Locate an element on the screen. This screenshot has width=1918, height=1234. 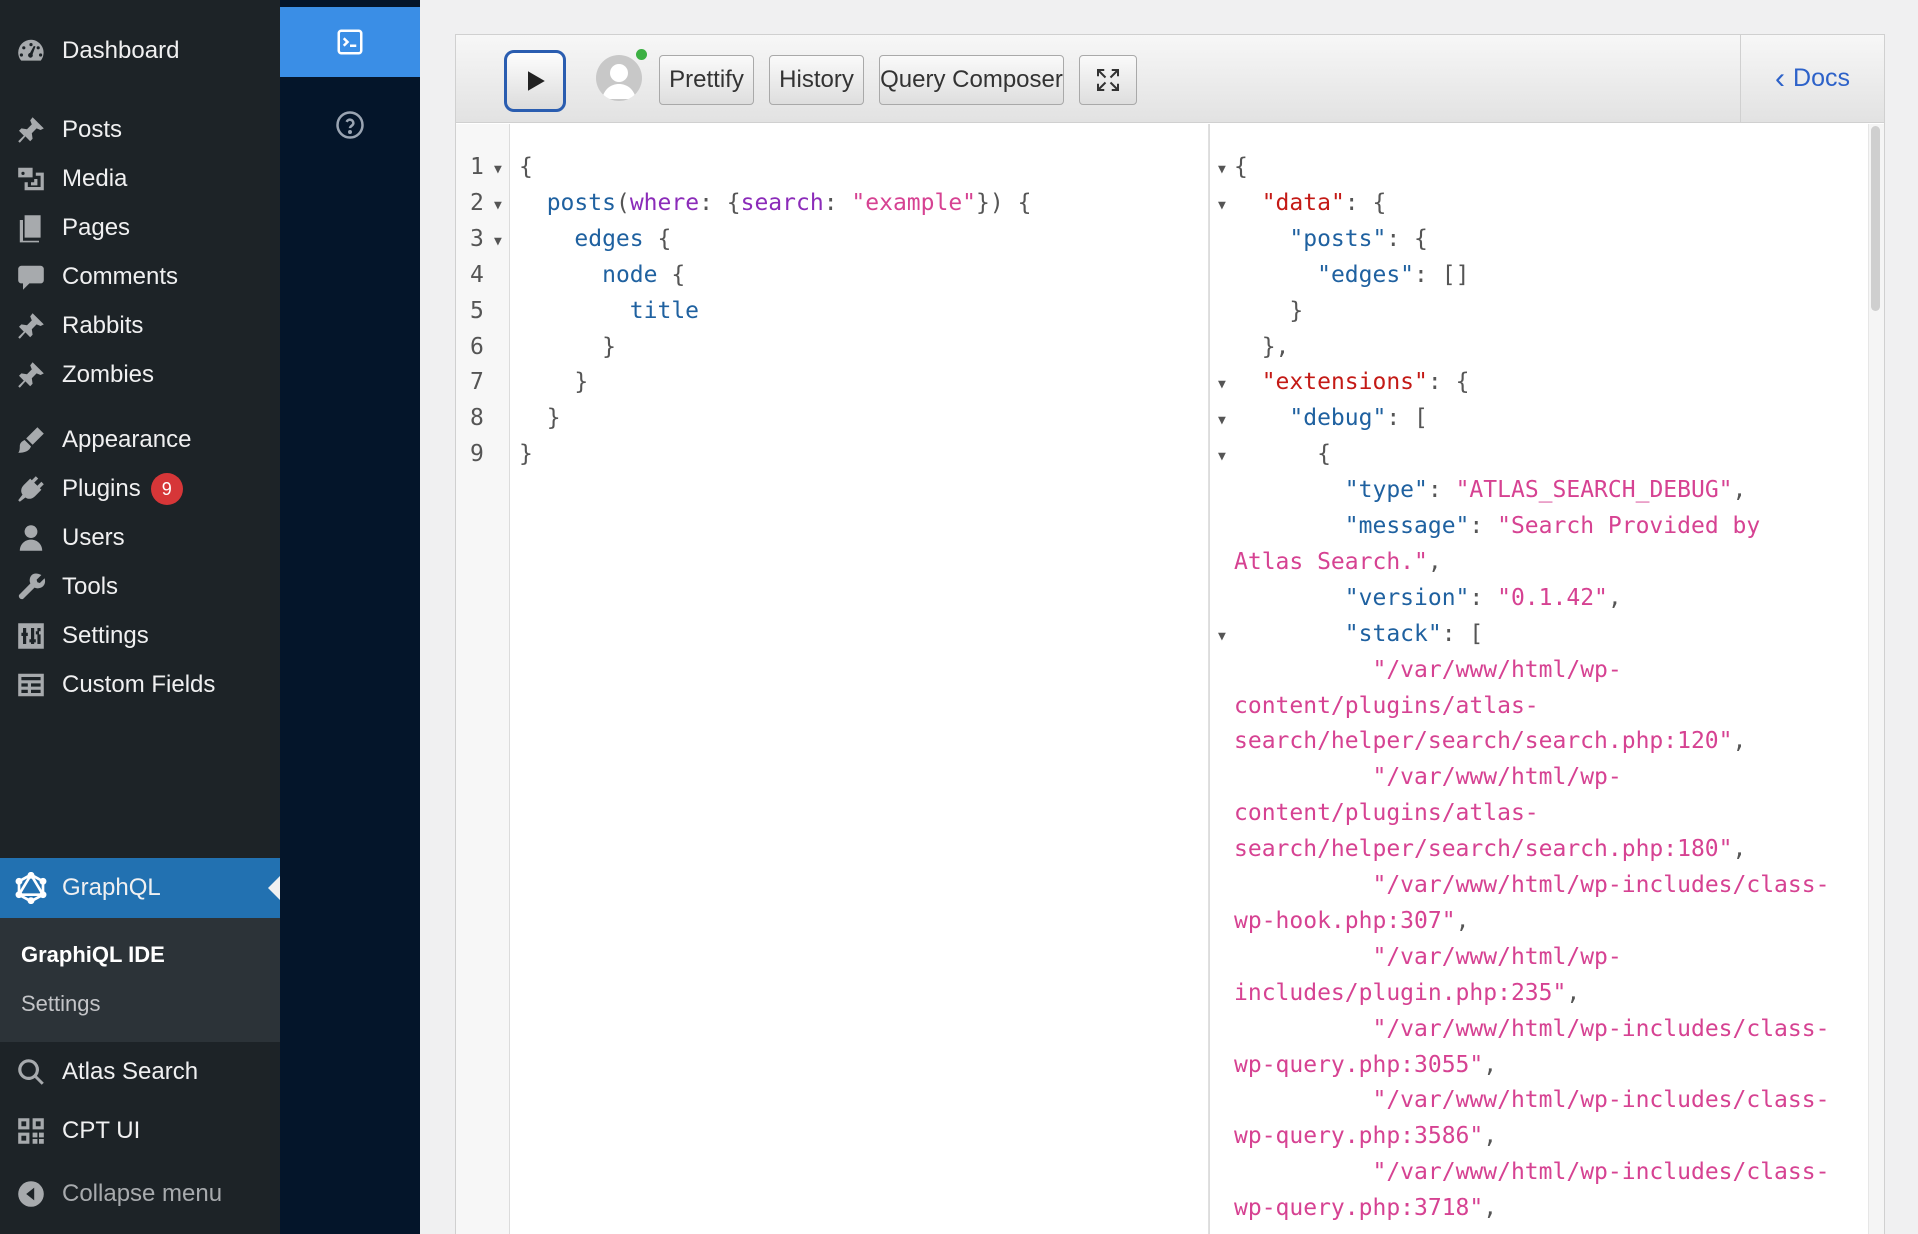
docs-button: ‹ Docs is located at coordinates (1812, 78).